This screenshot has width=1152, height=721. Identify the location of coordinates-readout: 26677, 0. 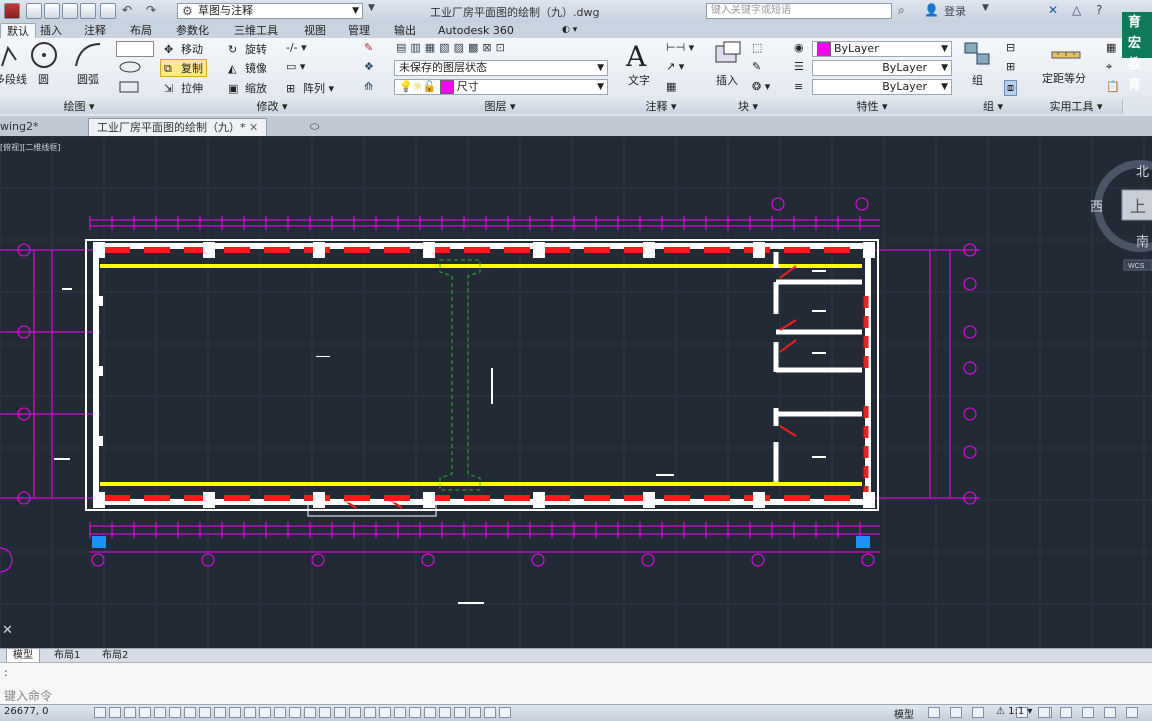
(26, 711).